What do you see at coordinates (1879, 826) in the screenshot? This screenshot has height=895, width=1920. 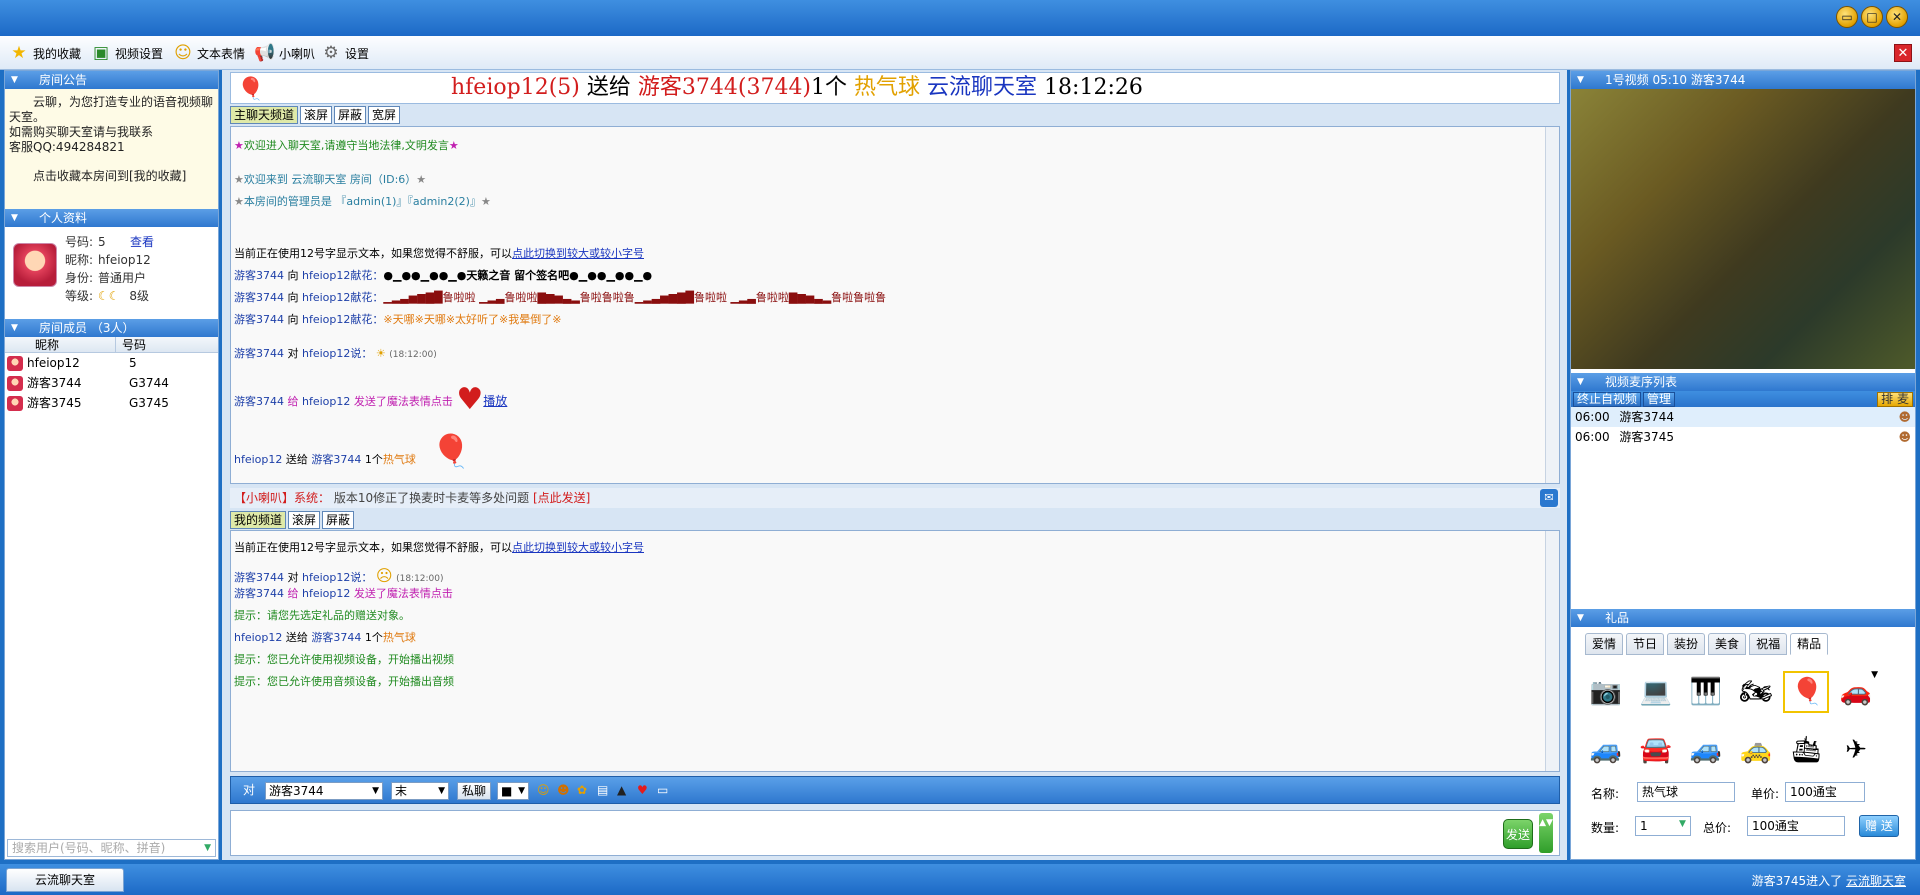 I see `give-gift-button: 赠 送` at bounding box center [1879, 826].